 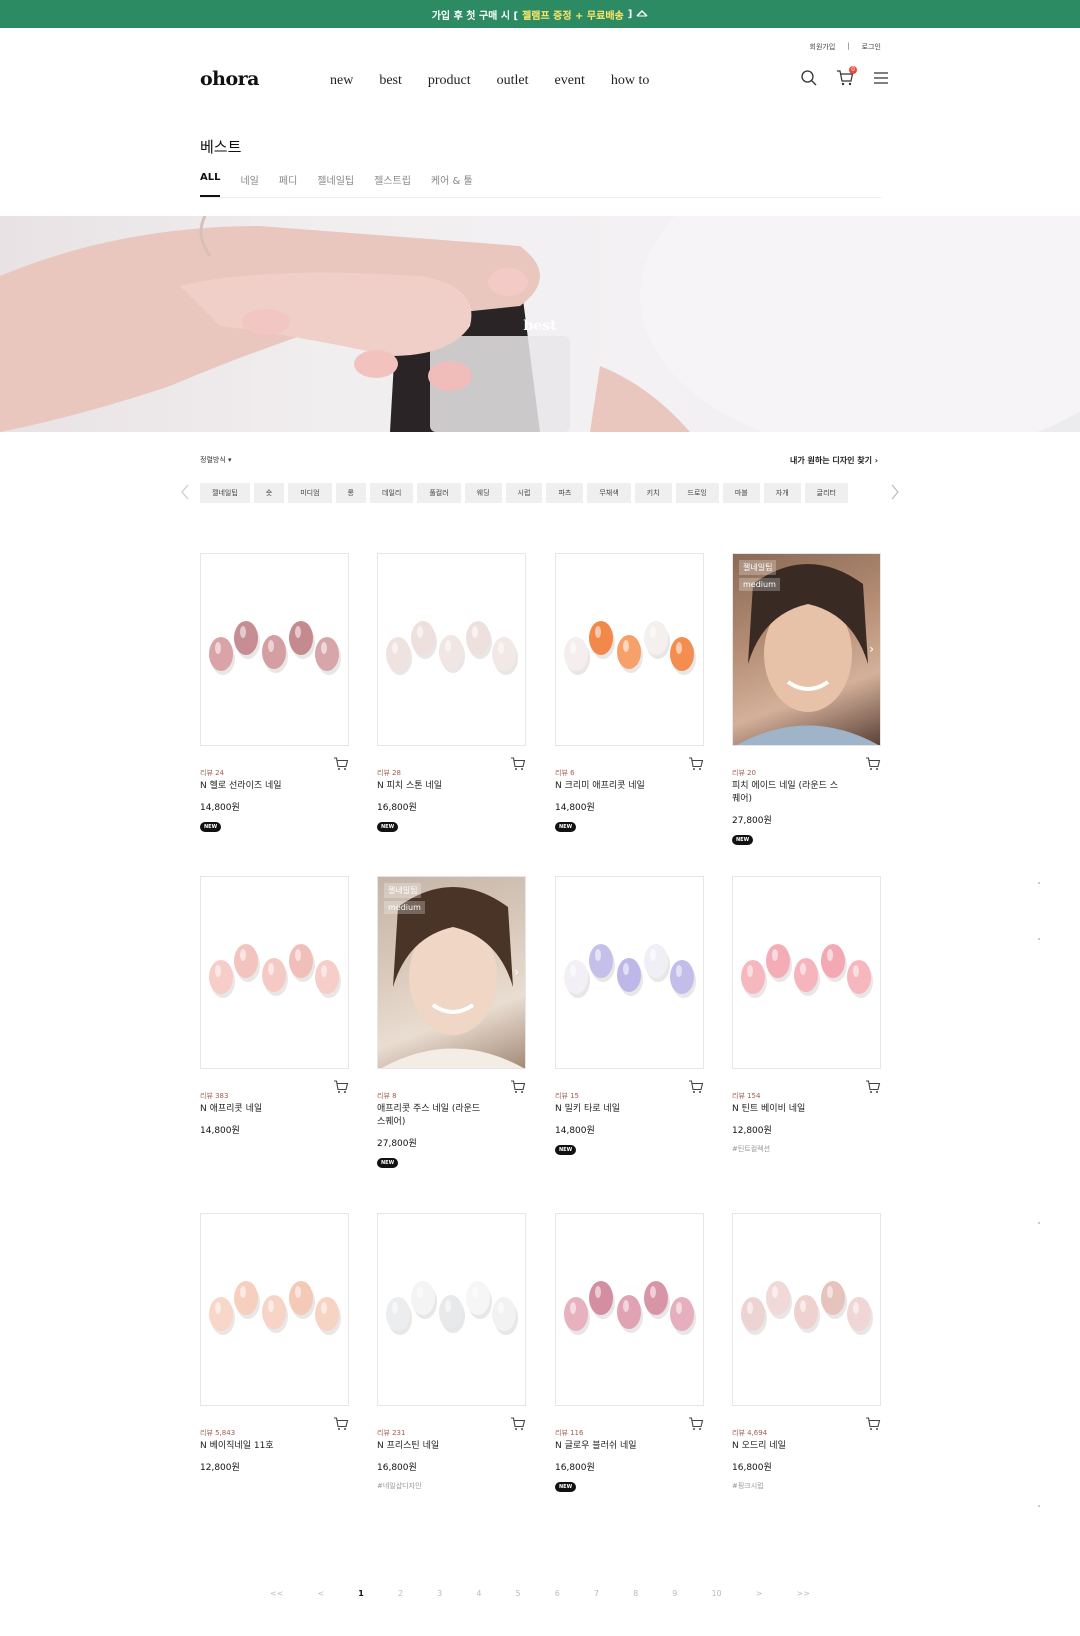 I want to click on tag-filter: 드로잉, so click(x=697, y=493).